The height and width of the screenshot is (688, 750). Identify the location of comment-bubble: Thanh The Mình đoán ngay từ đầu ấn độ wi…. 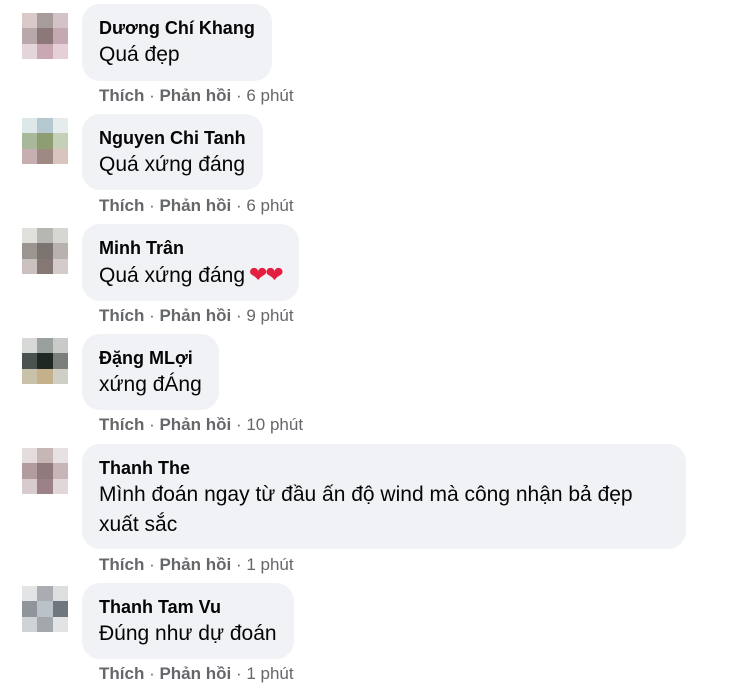
(384, 496).